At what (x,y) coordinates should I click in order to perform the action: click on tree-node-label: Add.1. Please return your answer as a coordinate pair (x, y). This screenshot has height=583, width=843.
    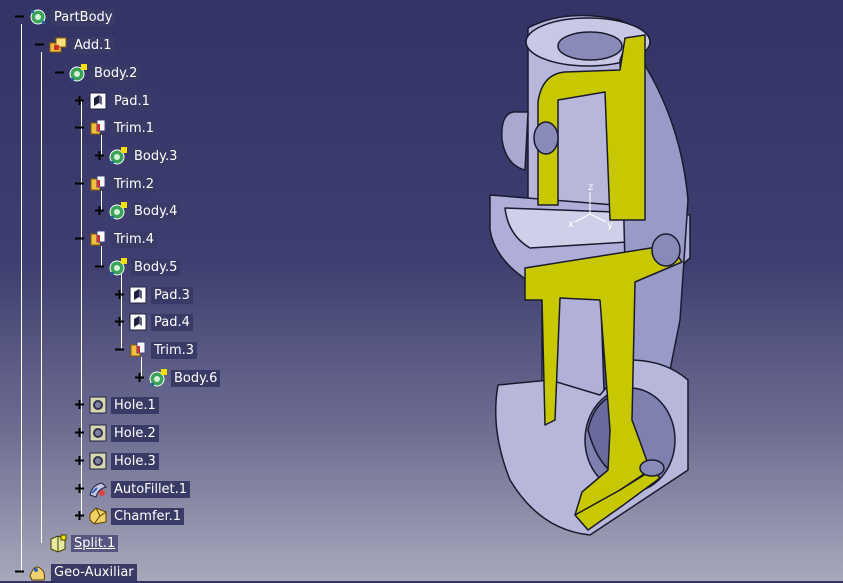
    Looking at the image, I should click on (93, 45).